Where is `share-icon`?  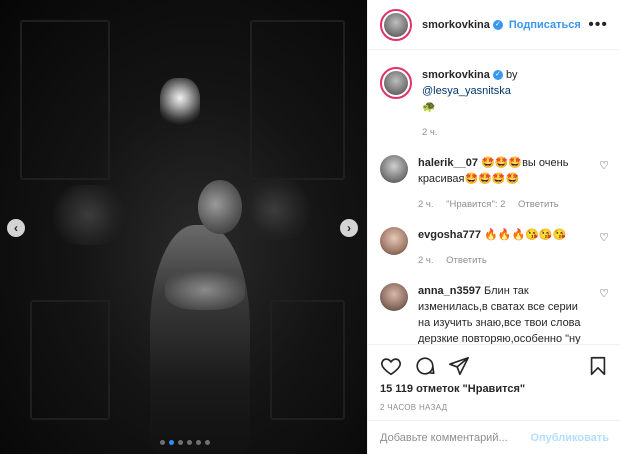
share-icon is located at coordinates (459, 366).